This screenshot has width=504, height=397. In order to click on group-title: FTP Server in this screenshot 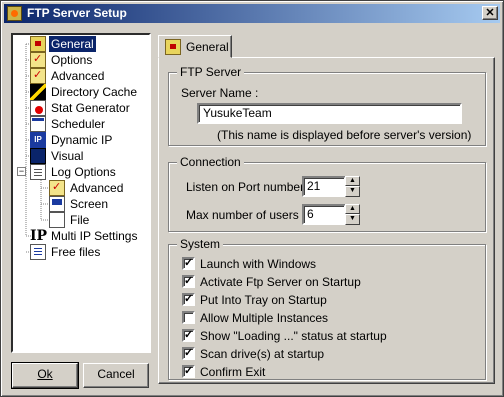, I will do `click(211, 72)`.